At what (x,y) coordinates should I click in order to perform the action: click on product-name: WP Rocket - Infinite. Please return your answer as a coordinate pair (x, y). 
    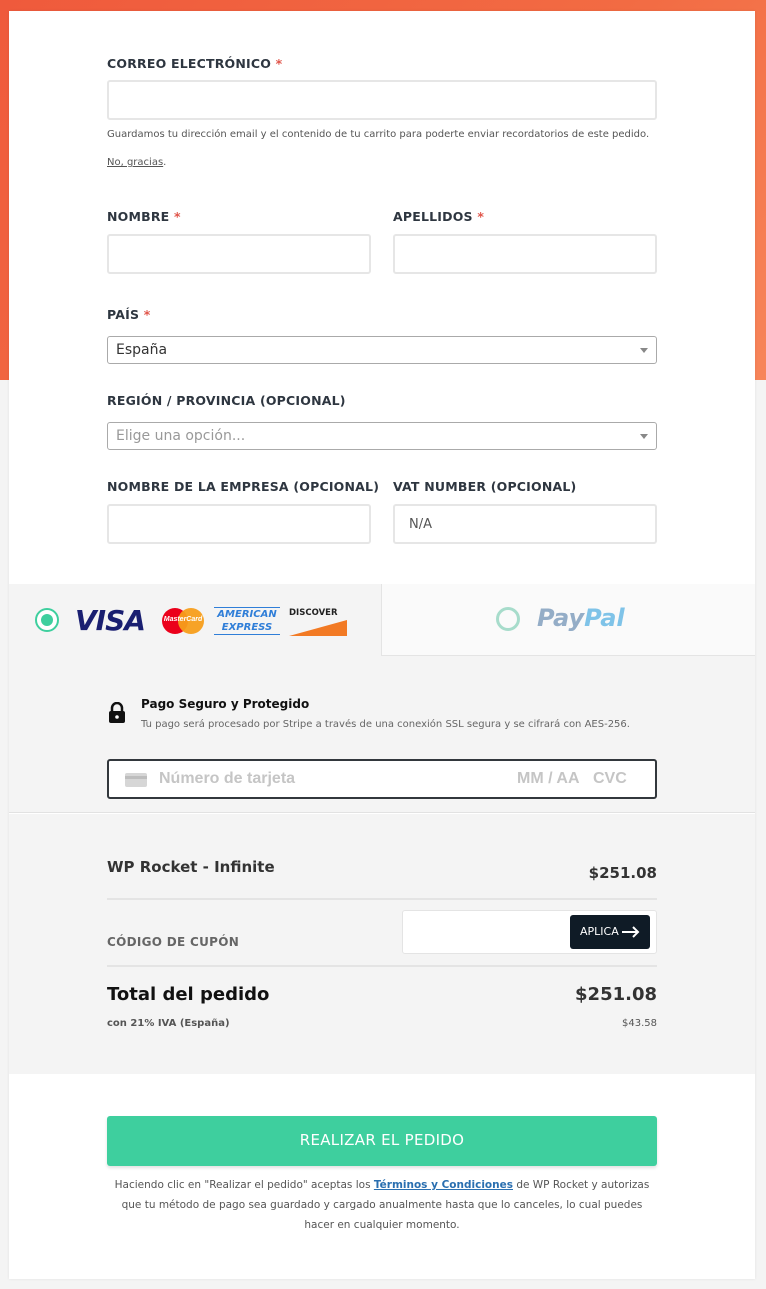
    Looking at the image, I should click on (191, 867).